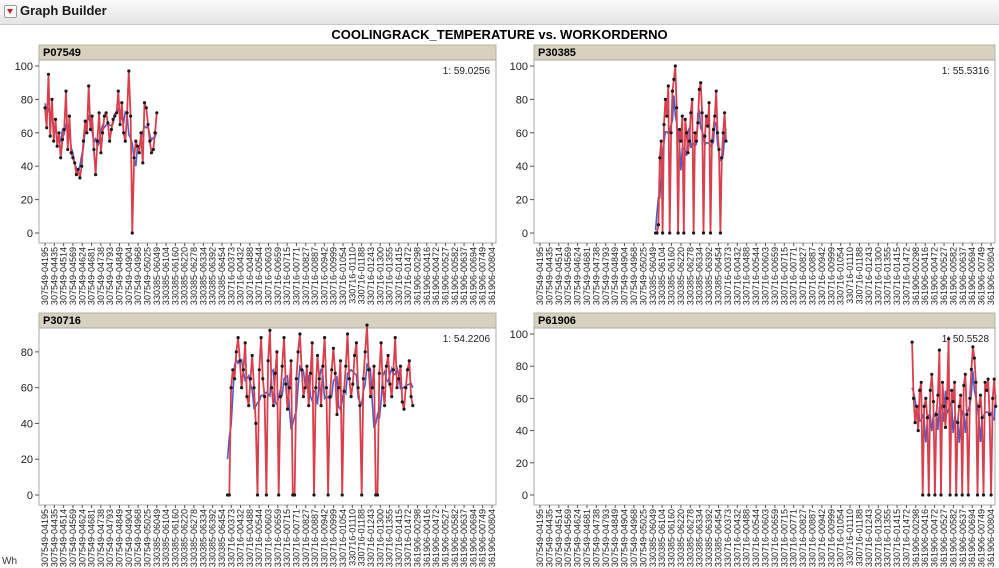 Image resolution: width=999 pixels, height=568 pixels. Describe the element at coordinates (525, 234) in the screenshot. I see `y-tick-label: 0` at that location.